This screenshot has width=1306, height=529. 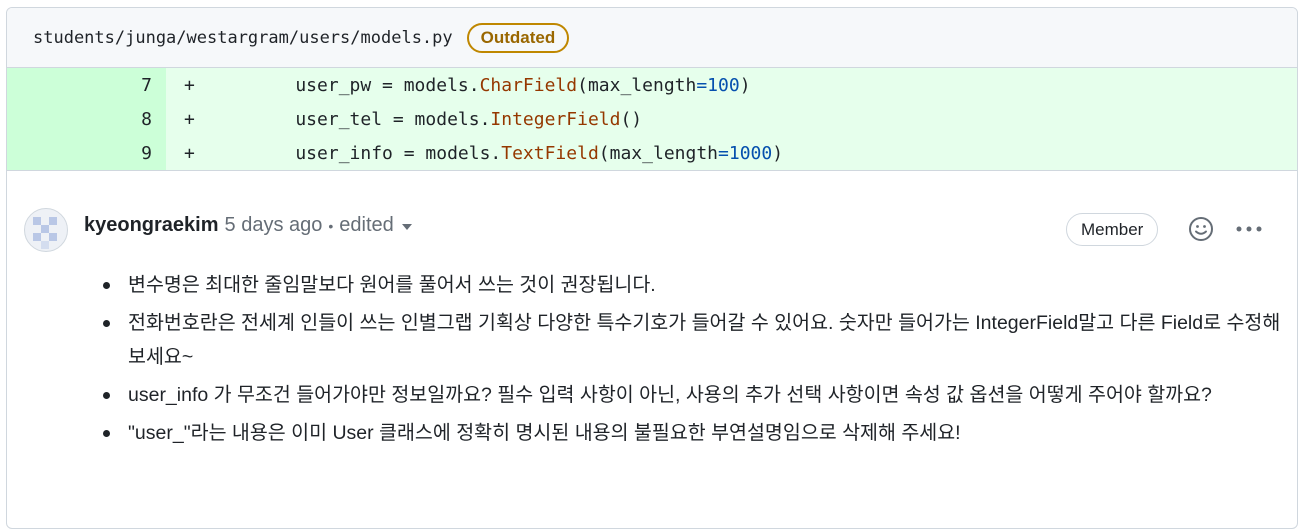 What do you see at coordinates (518, 37) in the screenshot?
I see `outdated-badge: Outdated` at bounding box center [518, 37].